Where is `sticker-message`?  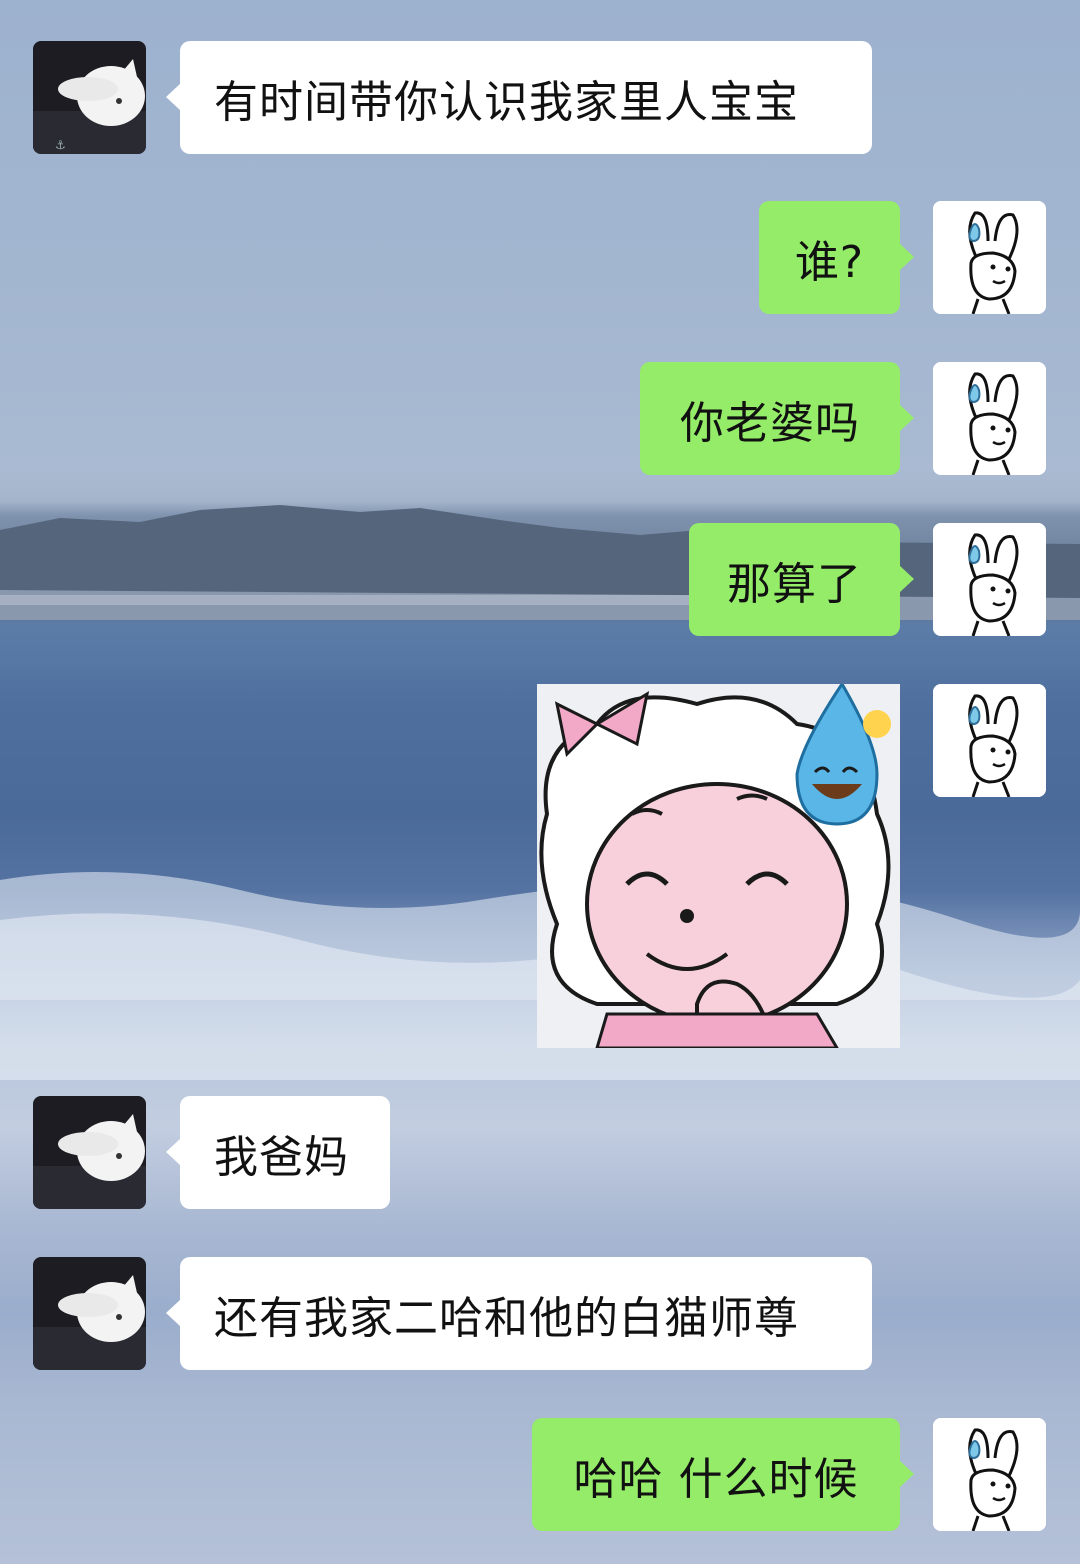 sticker-message is located at coordinates (718, 866).